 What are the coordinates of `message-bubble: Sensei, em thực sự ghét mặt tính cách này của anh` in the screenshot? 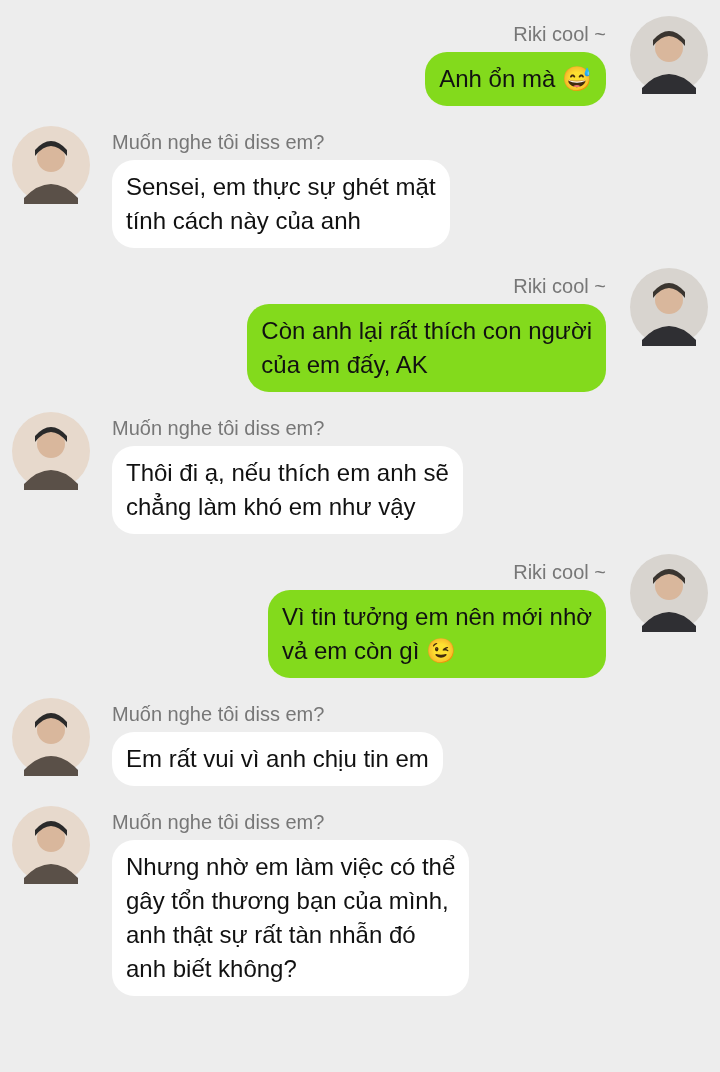 It's located at (281, 204).